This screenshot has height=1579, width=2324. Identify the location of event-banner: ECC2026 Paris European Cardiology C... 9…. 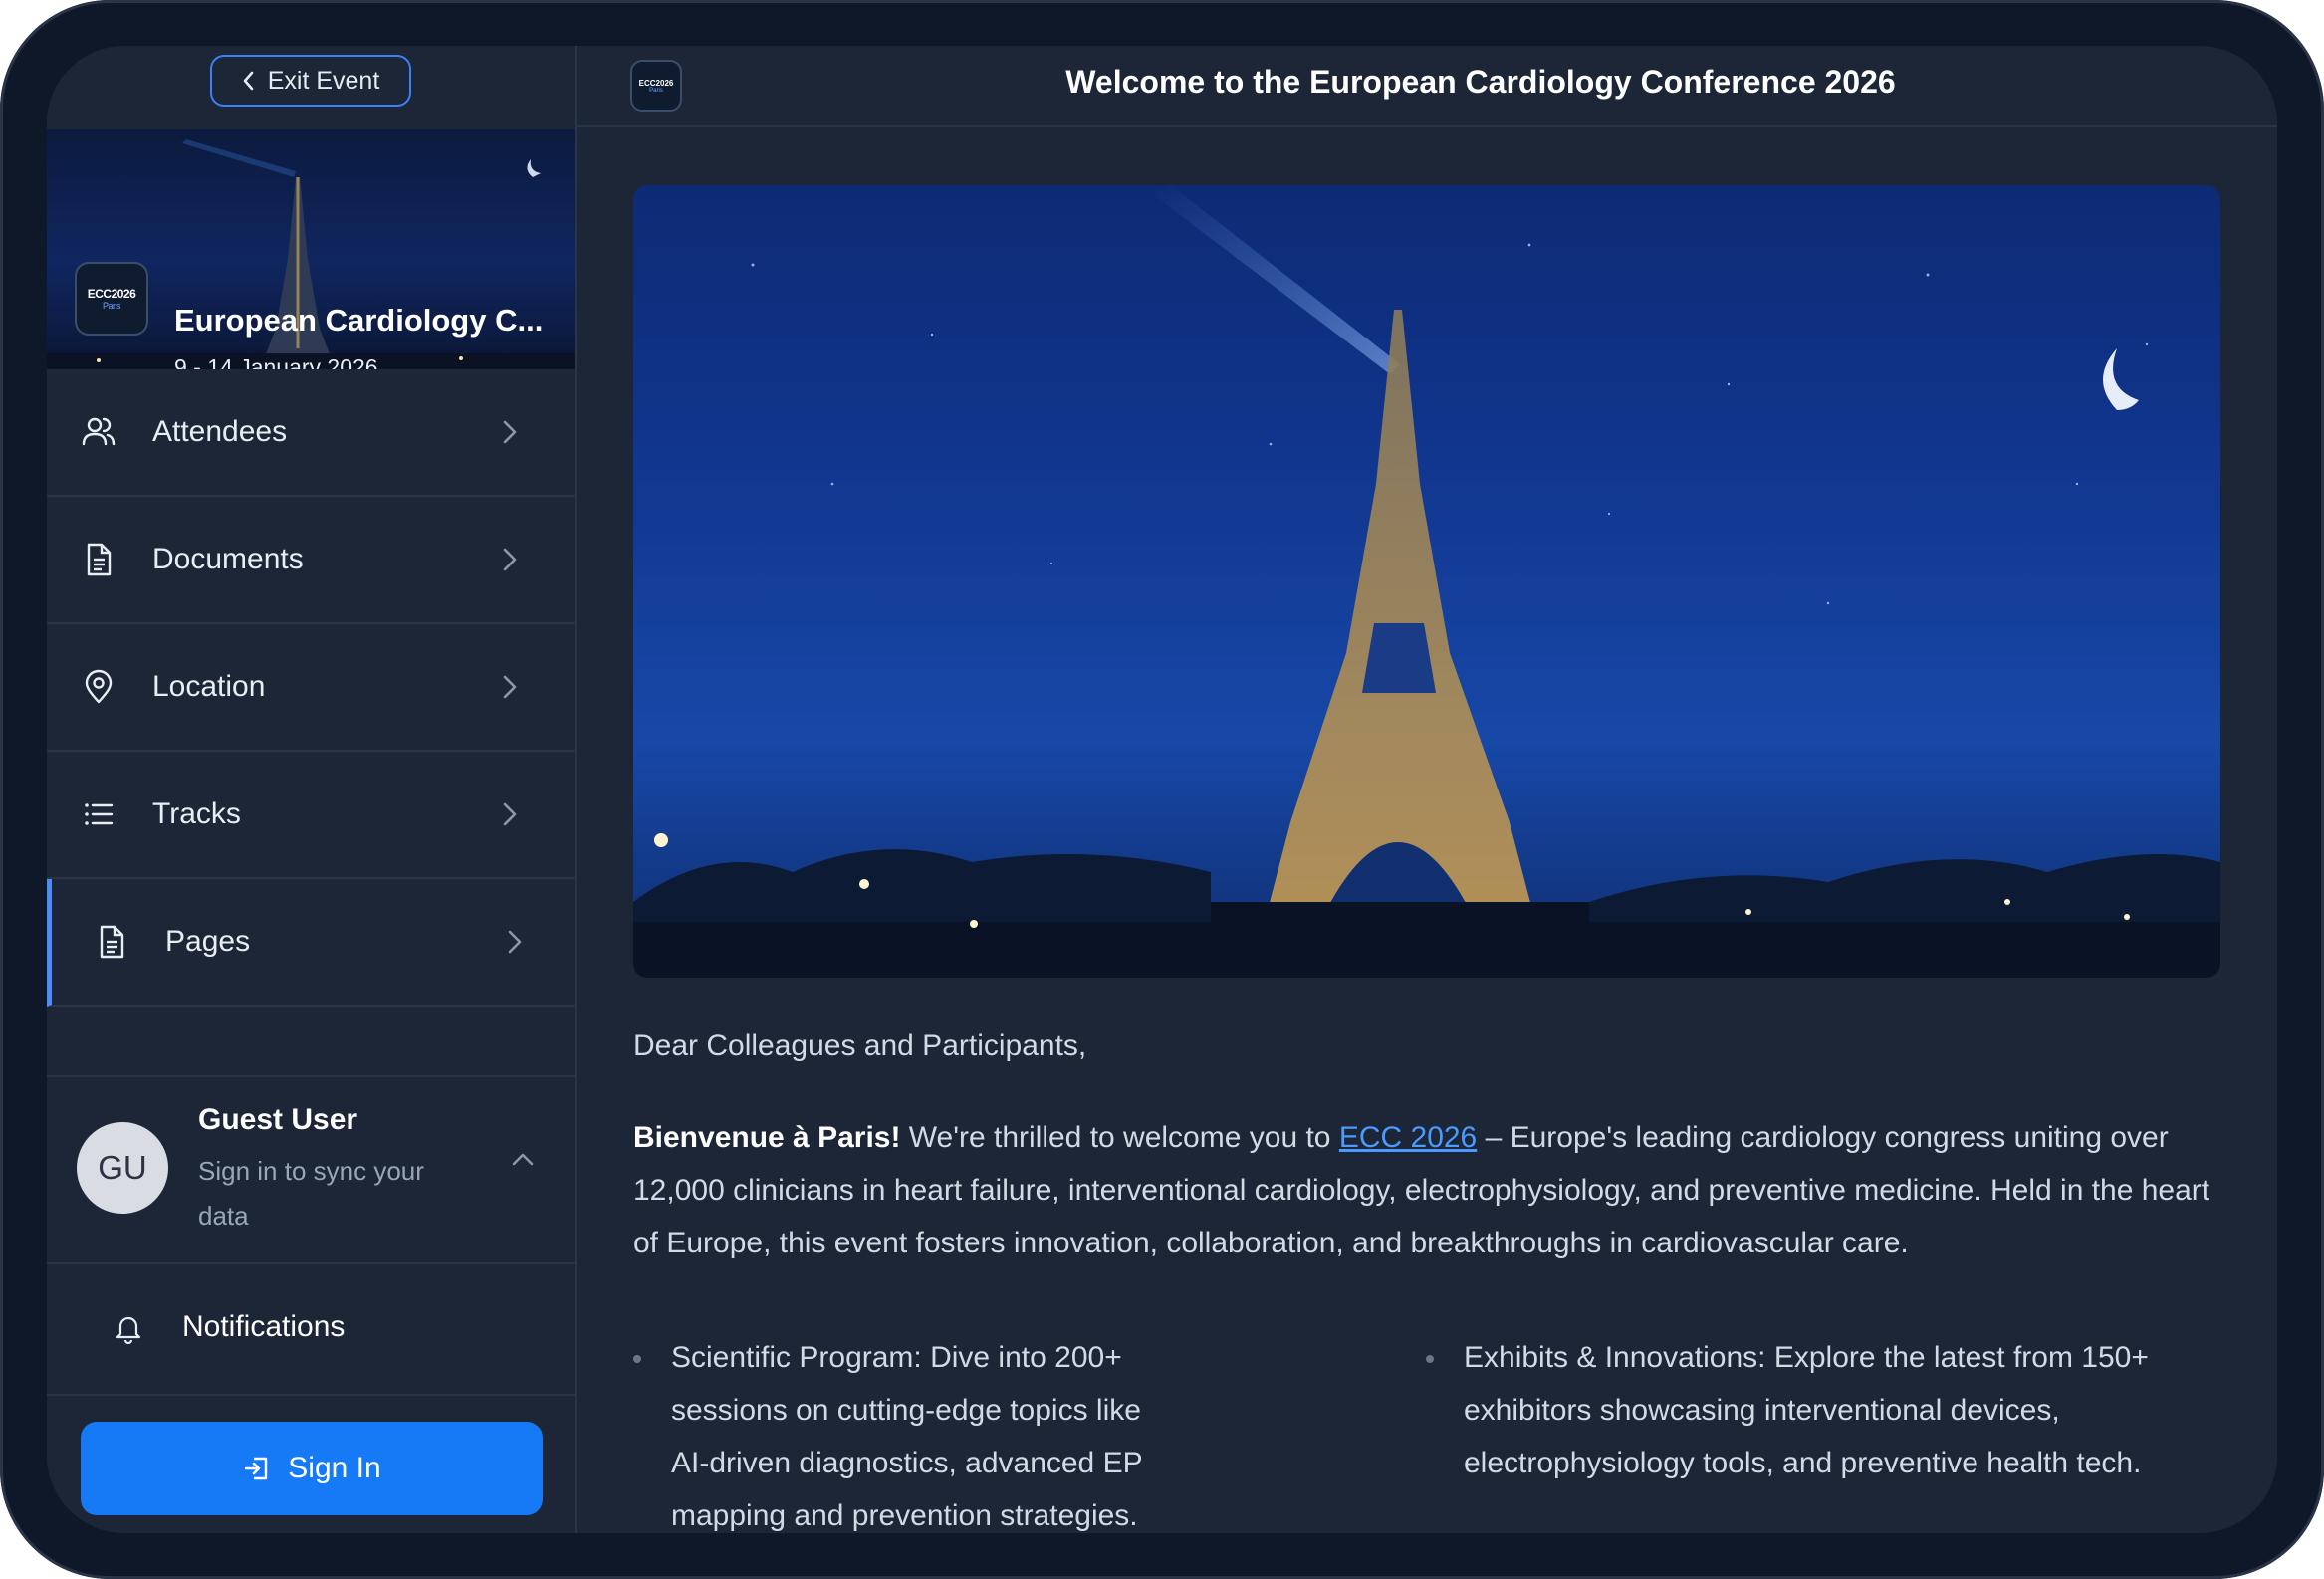
(311, 249).